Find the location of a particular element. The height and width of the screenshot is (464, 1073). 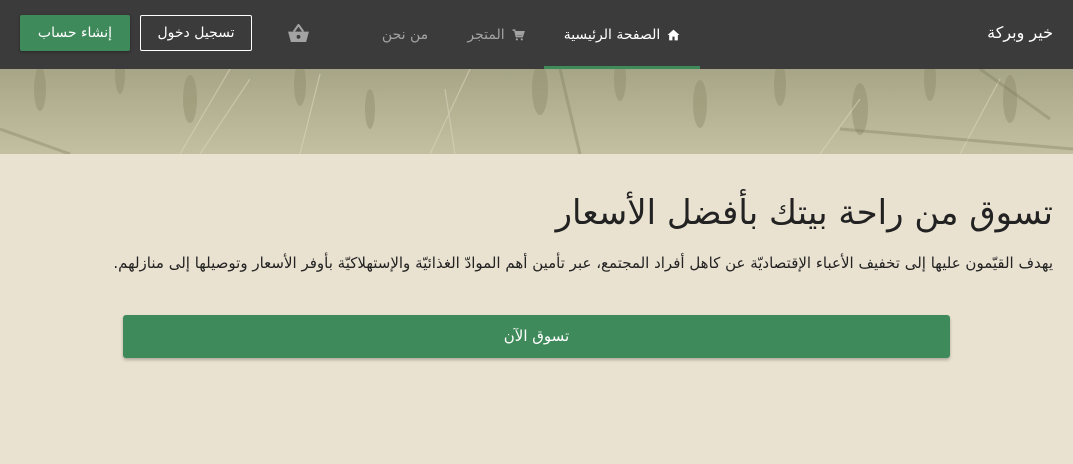

home-icon is located at coordinates (673, 34).